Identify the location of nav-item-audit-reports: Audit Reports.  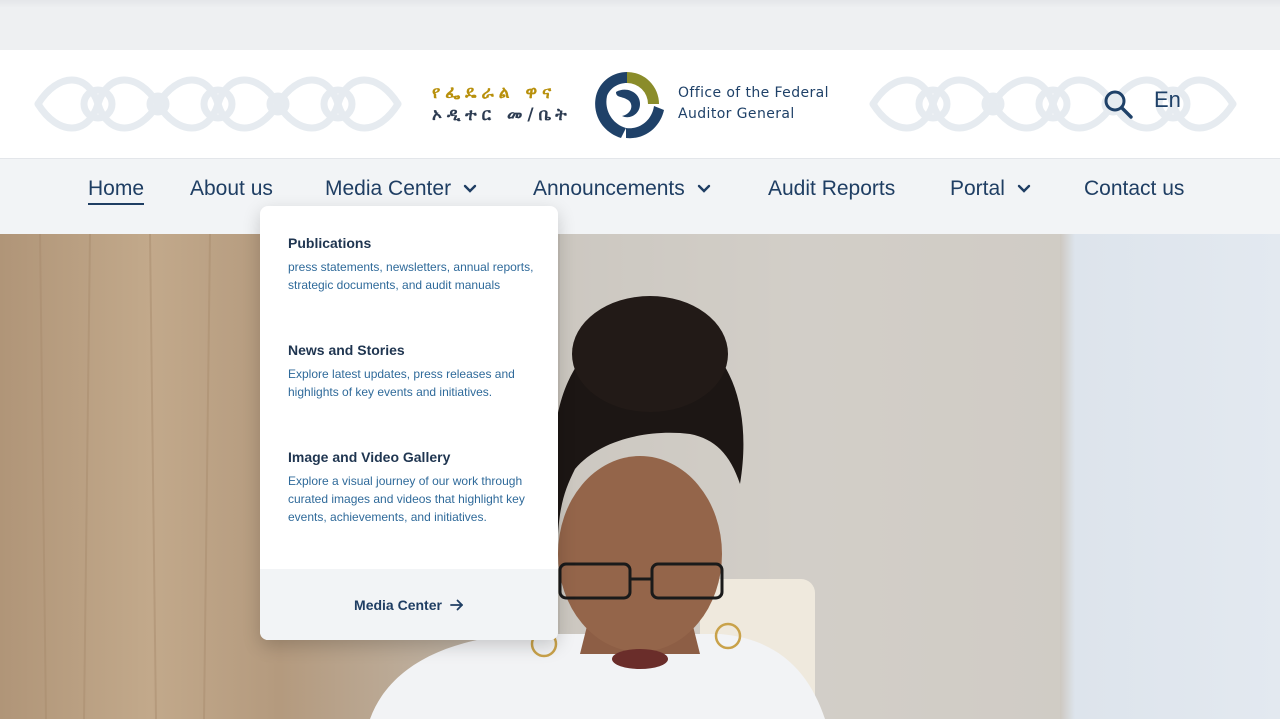
(831, 189).